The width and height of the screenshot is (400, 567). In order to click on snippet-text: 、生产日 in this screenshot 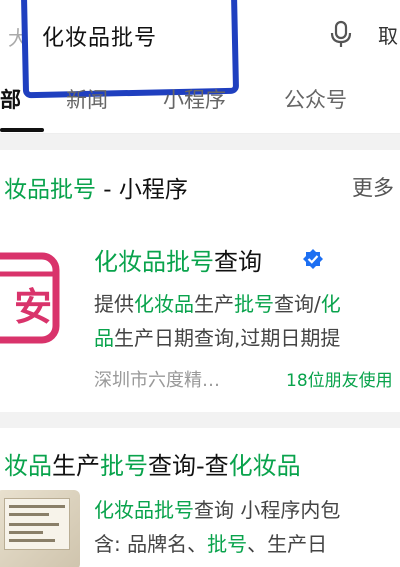, I will do `click(287, 544)`.